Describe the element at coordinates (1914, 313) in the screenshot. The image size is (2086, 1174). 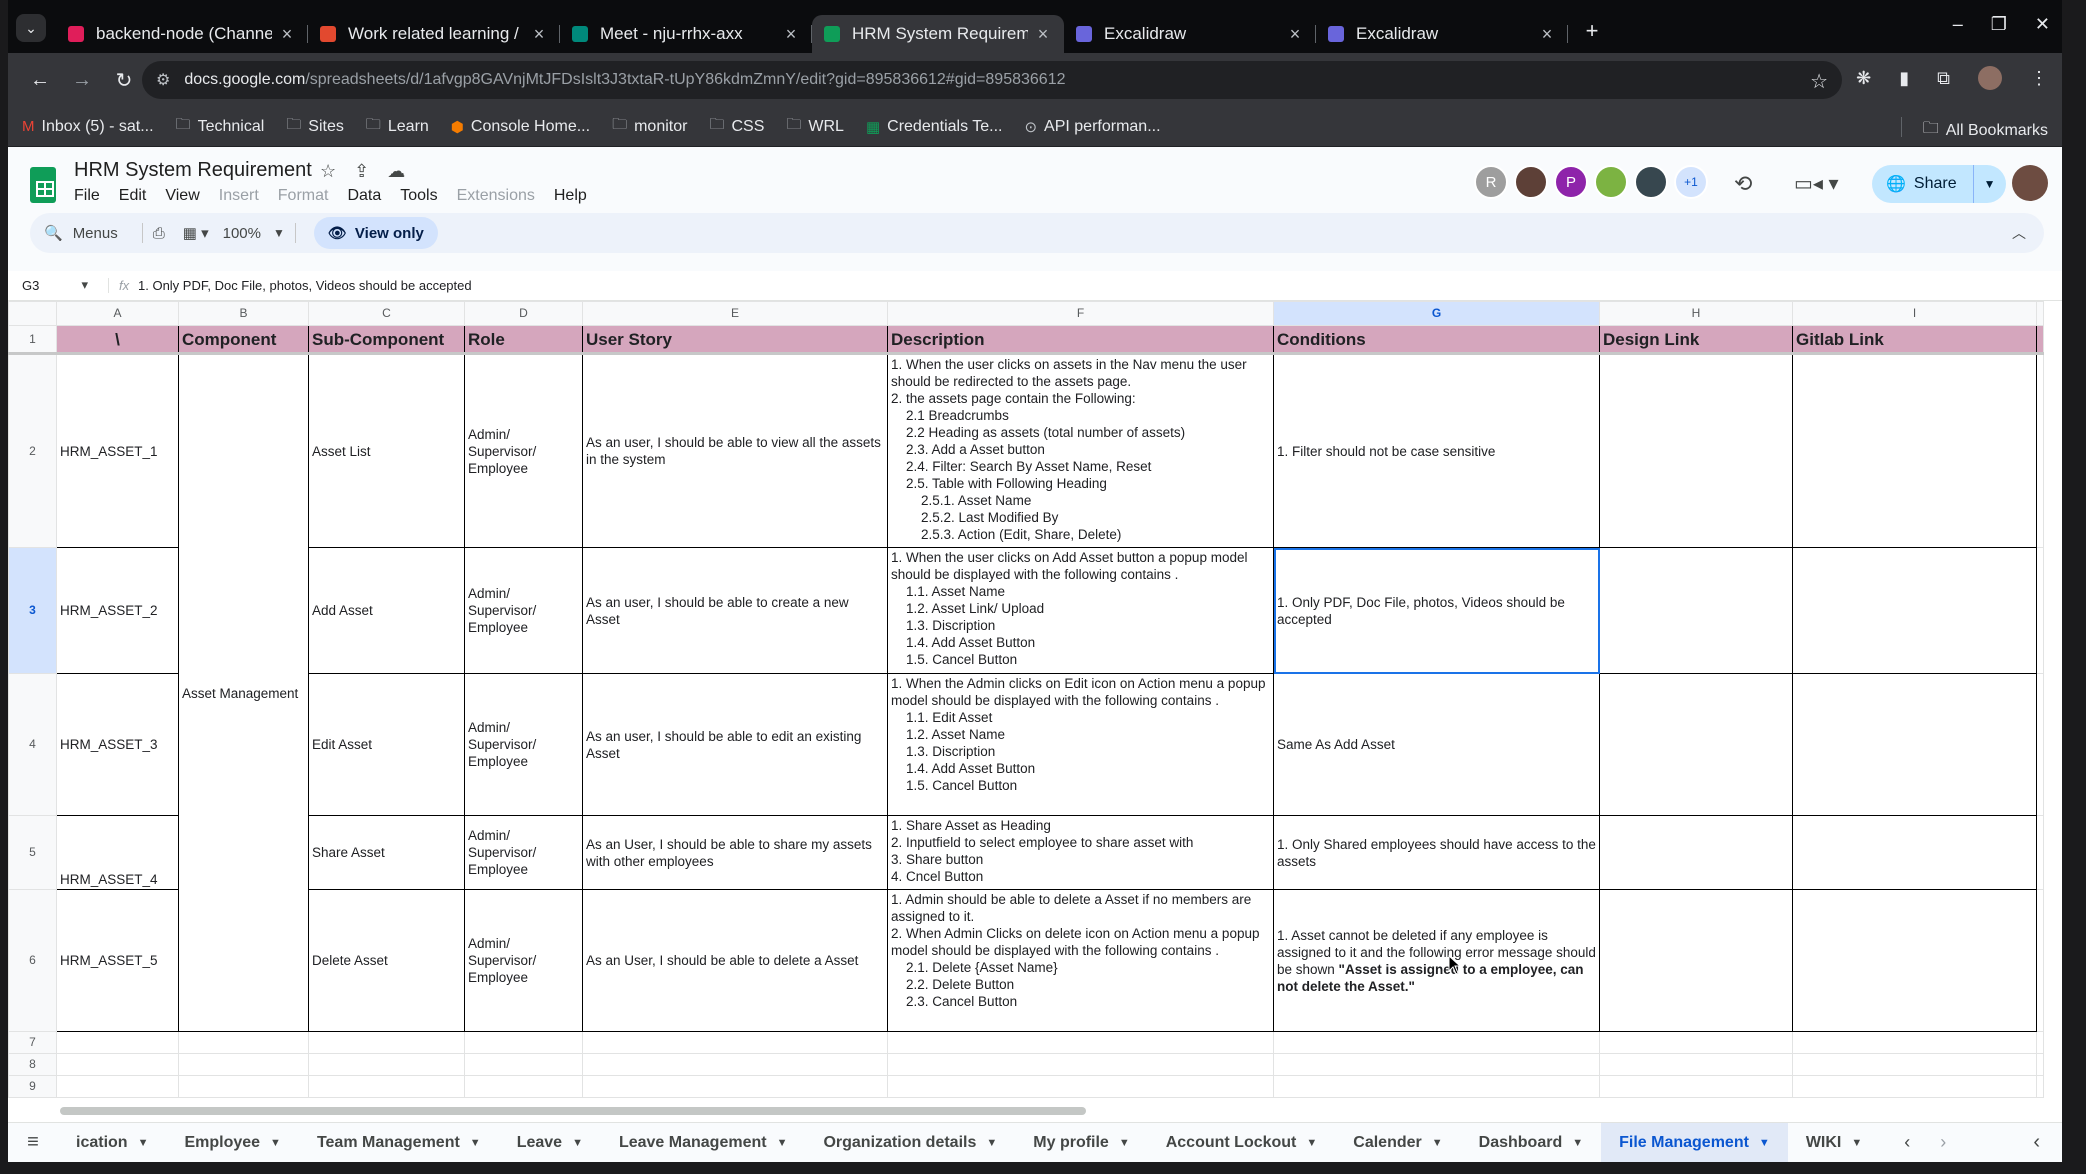
I see `column-header-i: I` at that location.